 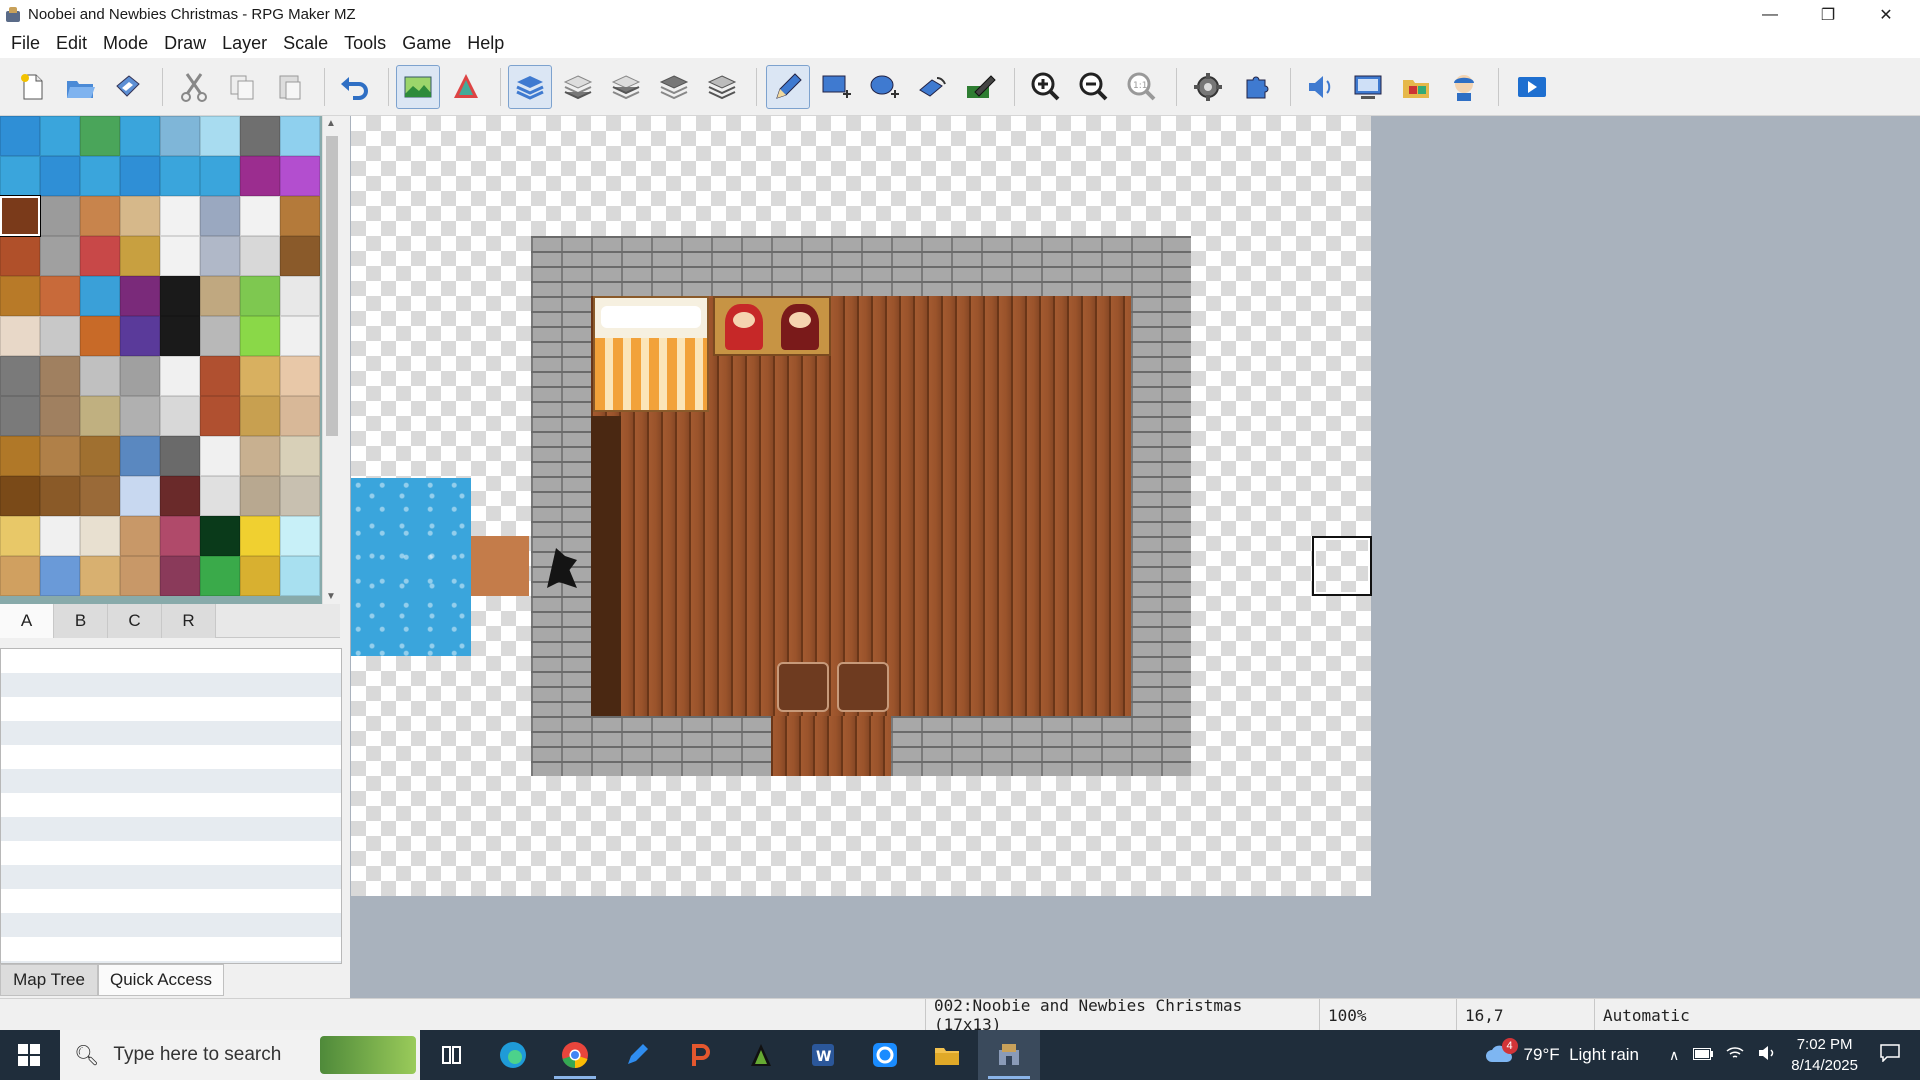 What do you see at coordinates (331, 596) in the screenshot?
I see `scroll-down-icon: ▼` at bounding box center [331, 596].